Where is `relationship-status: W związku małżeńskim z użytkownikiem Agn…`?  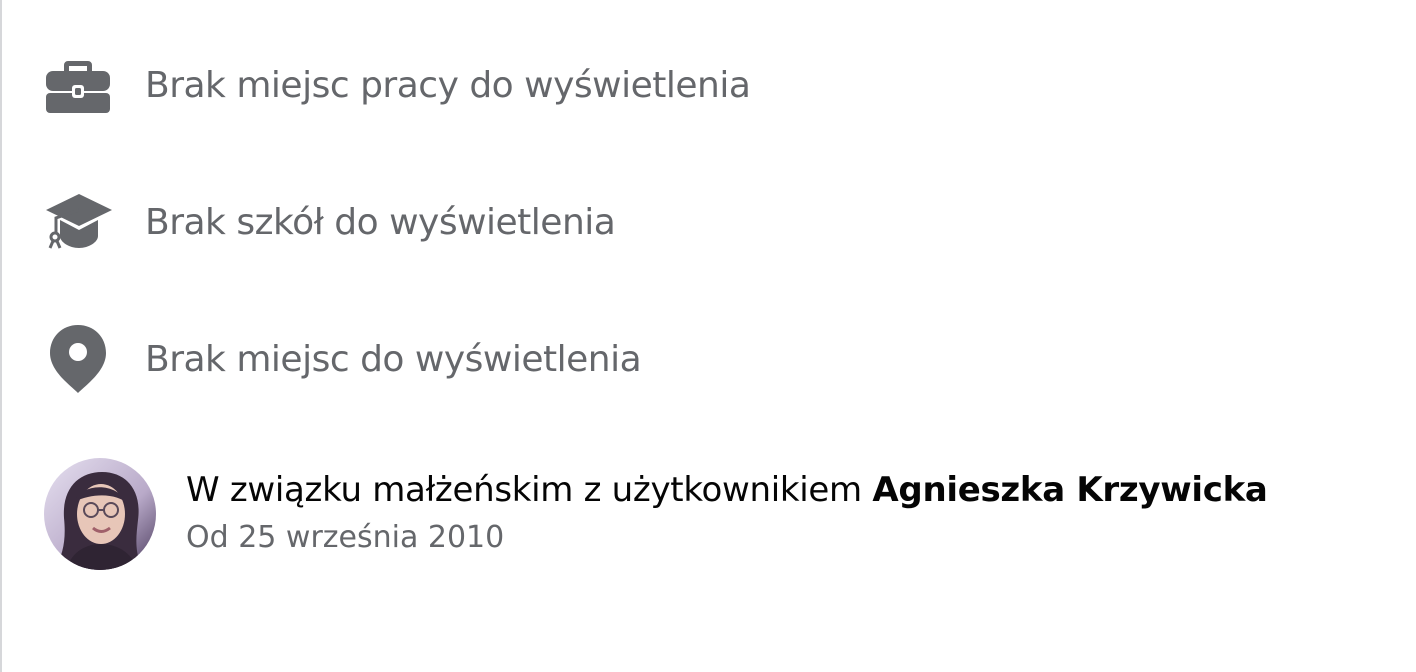 relationship-status: W związku małżeńskim z użytkownikiem Agn… is located at coordinates (727, 490).